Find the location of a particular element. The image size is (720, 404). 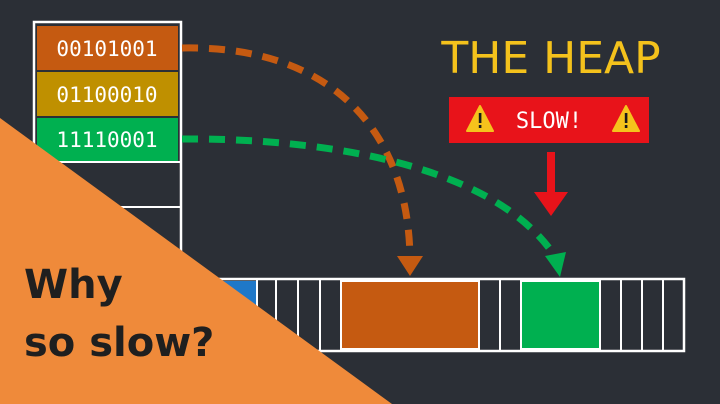

heap-title: THE HEAP is located at coordinates (550, 58).